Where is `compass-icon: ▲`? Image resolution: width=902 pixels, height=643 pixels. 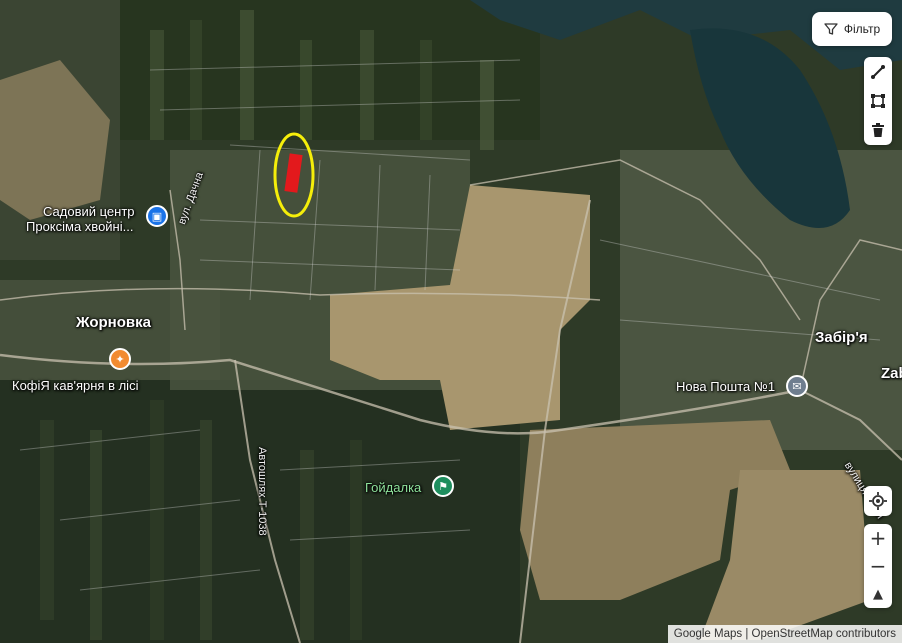
compass-icon: ▲ is located at coordinates (878, 594).